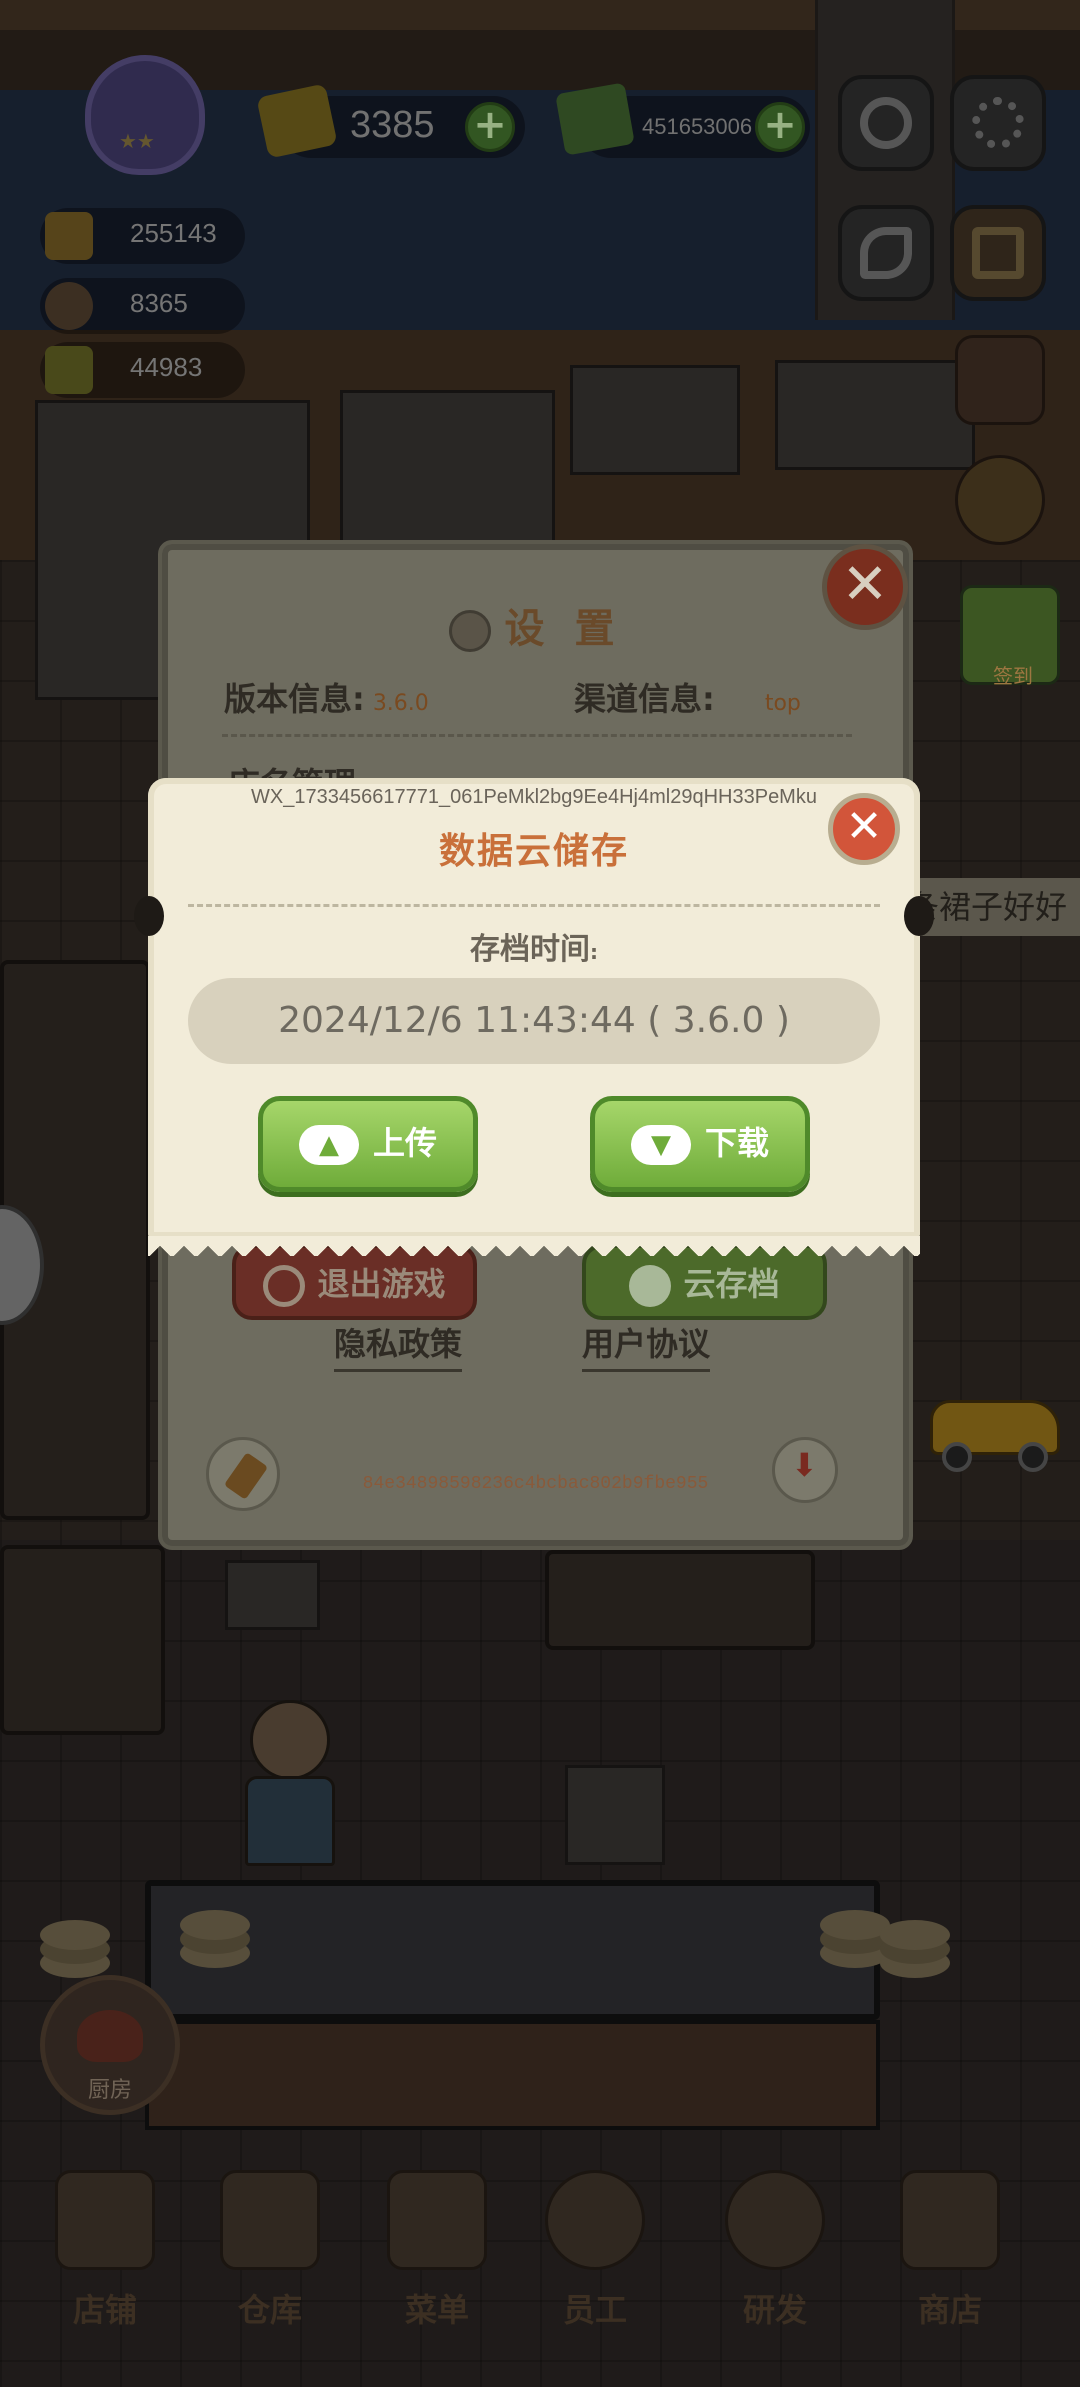  Describe the element at coordinates (700, 1144) in the screenshot. I see `download-button: ▼ 下载` at that location.